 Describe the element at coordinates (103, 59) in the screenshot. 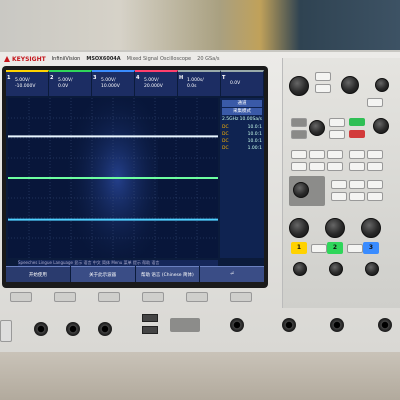

I see `model-label: MSOX6004A` at that location.